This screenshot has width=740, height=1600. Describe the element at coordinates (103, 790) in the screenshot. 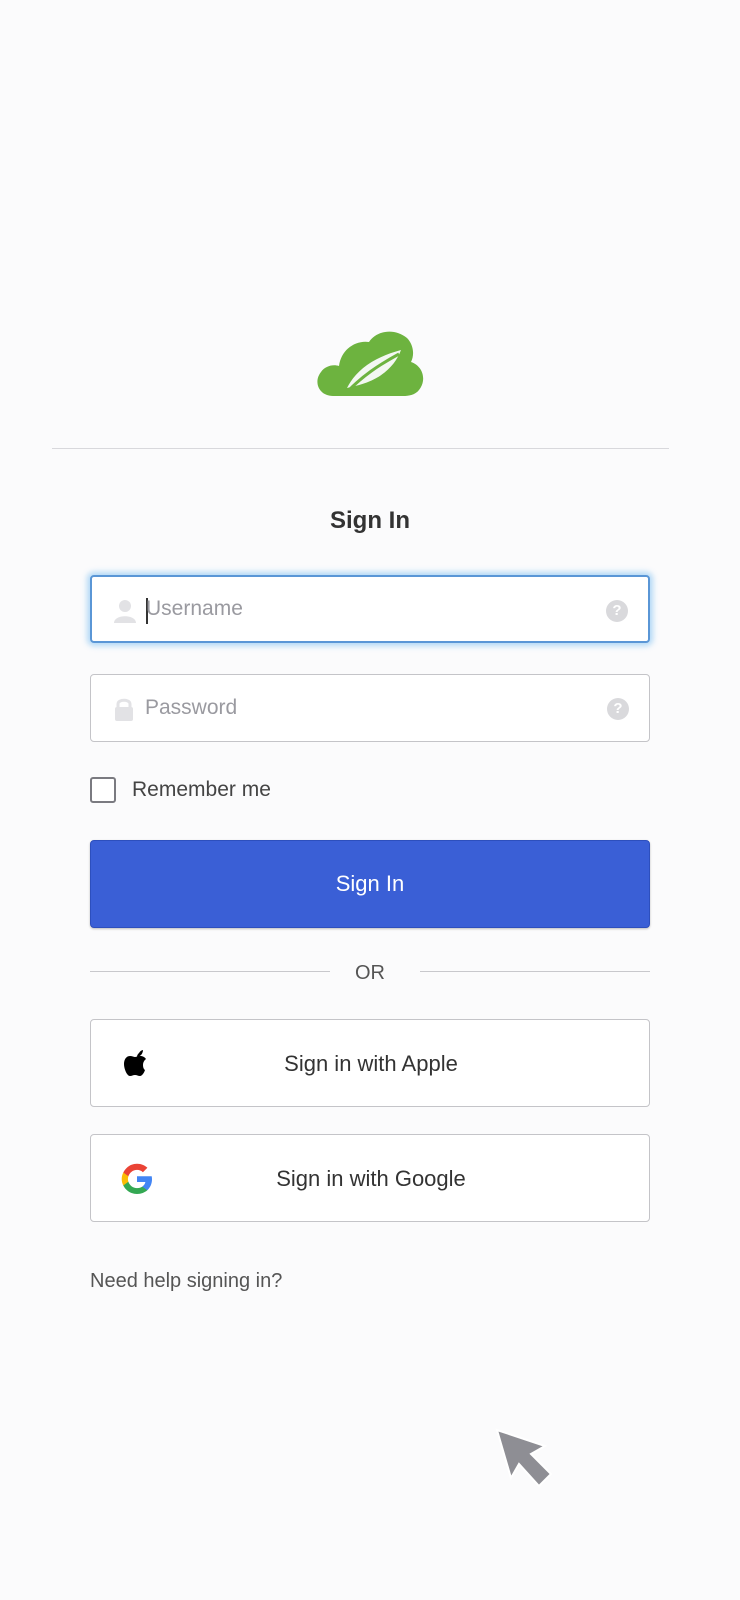

I see `remember-me-checkbox` at that location.